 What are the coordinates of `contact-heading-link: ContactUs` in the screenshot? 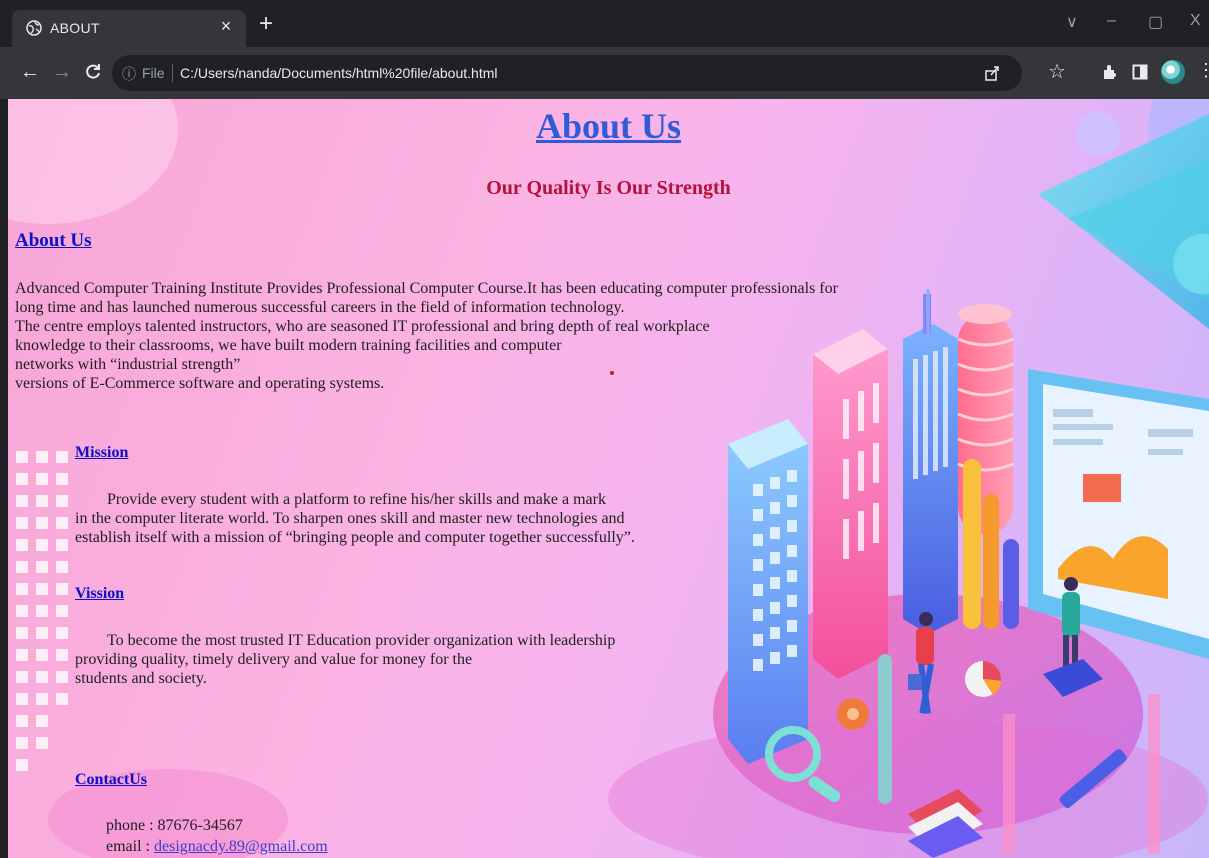 It's located at (111, 779).